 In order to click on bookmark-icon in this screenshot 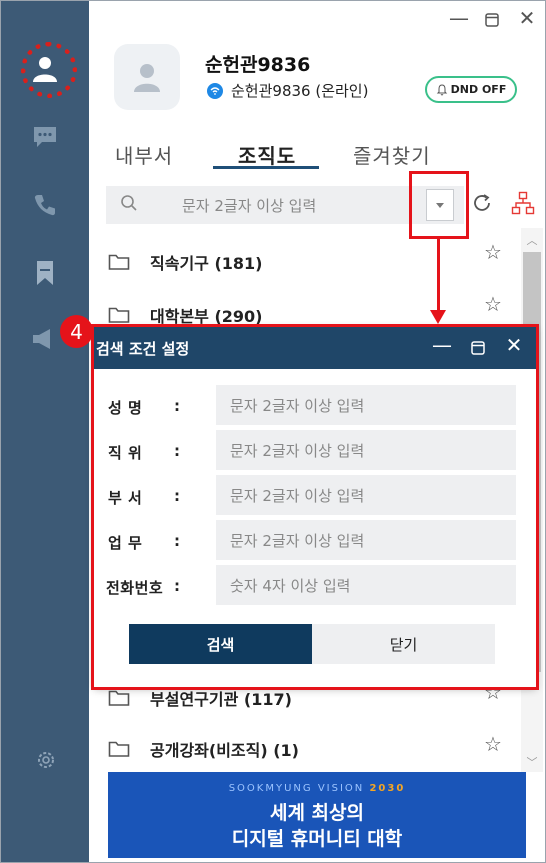, I will do `click(45, 273)`.